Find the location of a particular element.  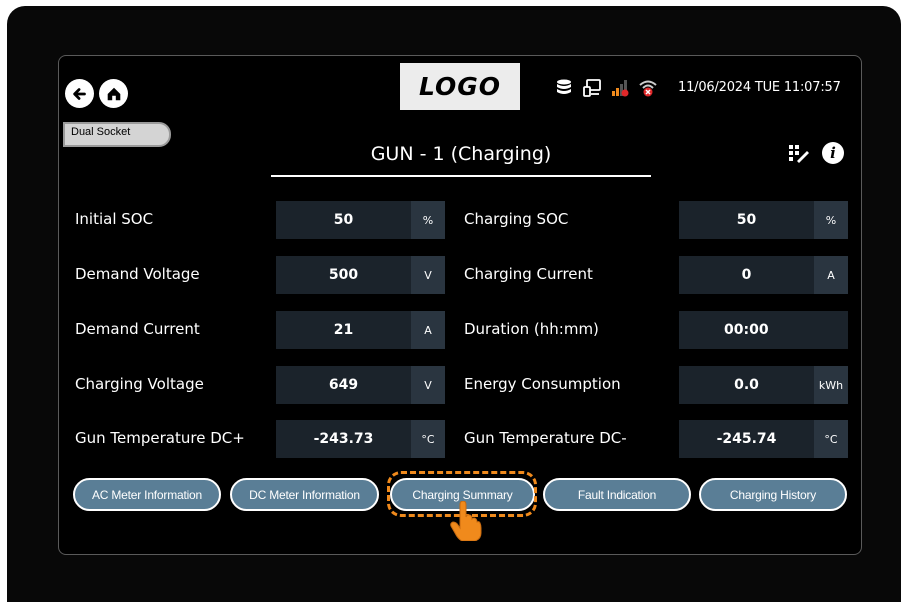

charging-soc-label: Charging SOC is located at coordinates (516, 219).